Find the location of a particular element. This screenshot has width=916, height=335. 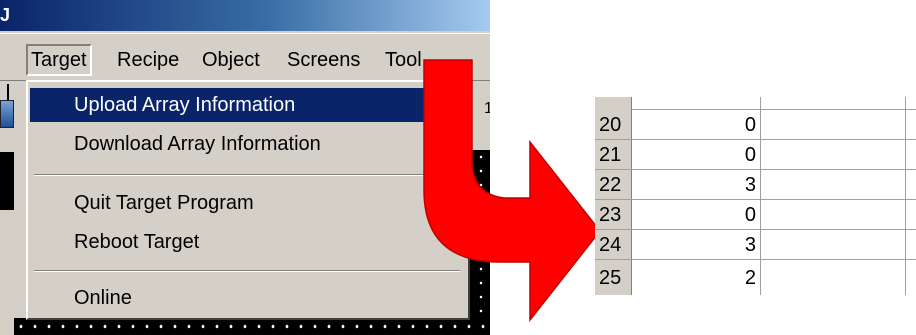

menu-item-upload-array: Upload Array Information is located at coordinates (248, 105).